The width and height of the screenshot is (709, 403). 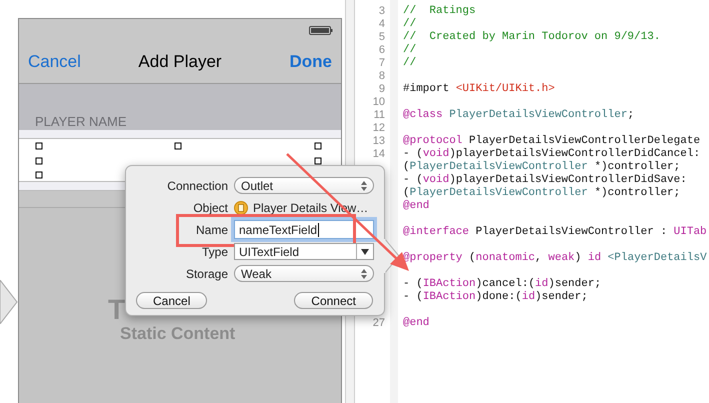 I want to click on line-number: 27, so click(x=378, y=323).